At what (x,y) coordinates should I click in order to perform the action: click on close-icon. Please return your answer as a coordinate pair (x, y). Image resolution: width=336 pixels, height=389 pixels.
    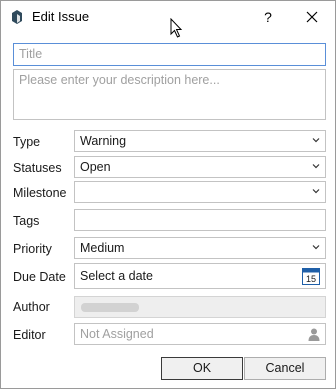
    Looking at the image, I should click on (312, 17).